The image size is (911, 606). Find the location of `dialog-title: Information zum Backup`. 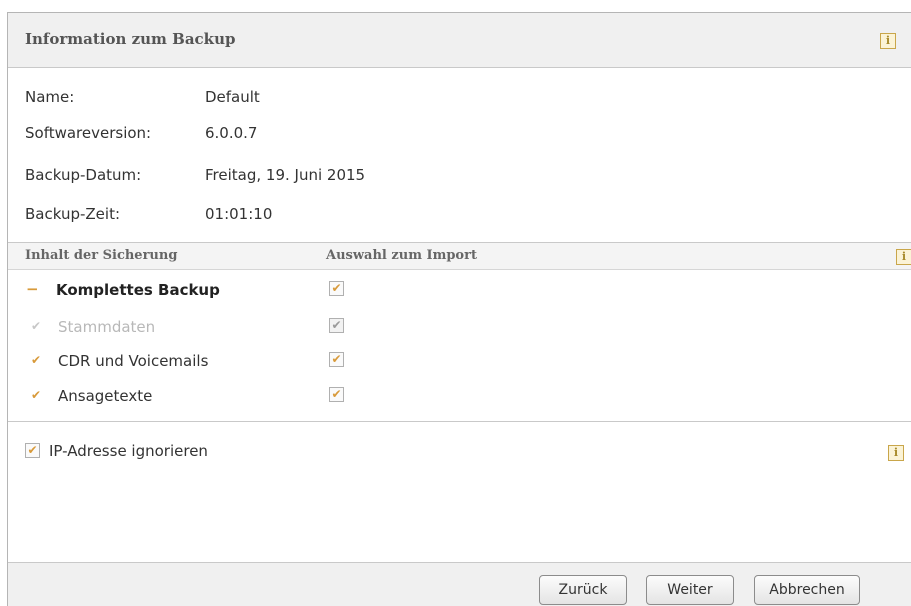

dialog-title: Information zum Backup is located at coordinates (130, 39).